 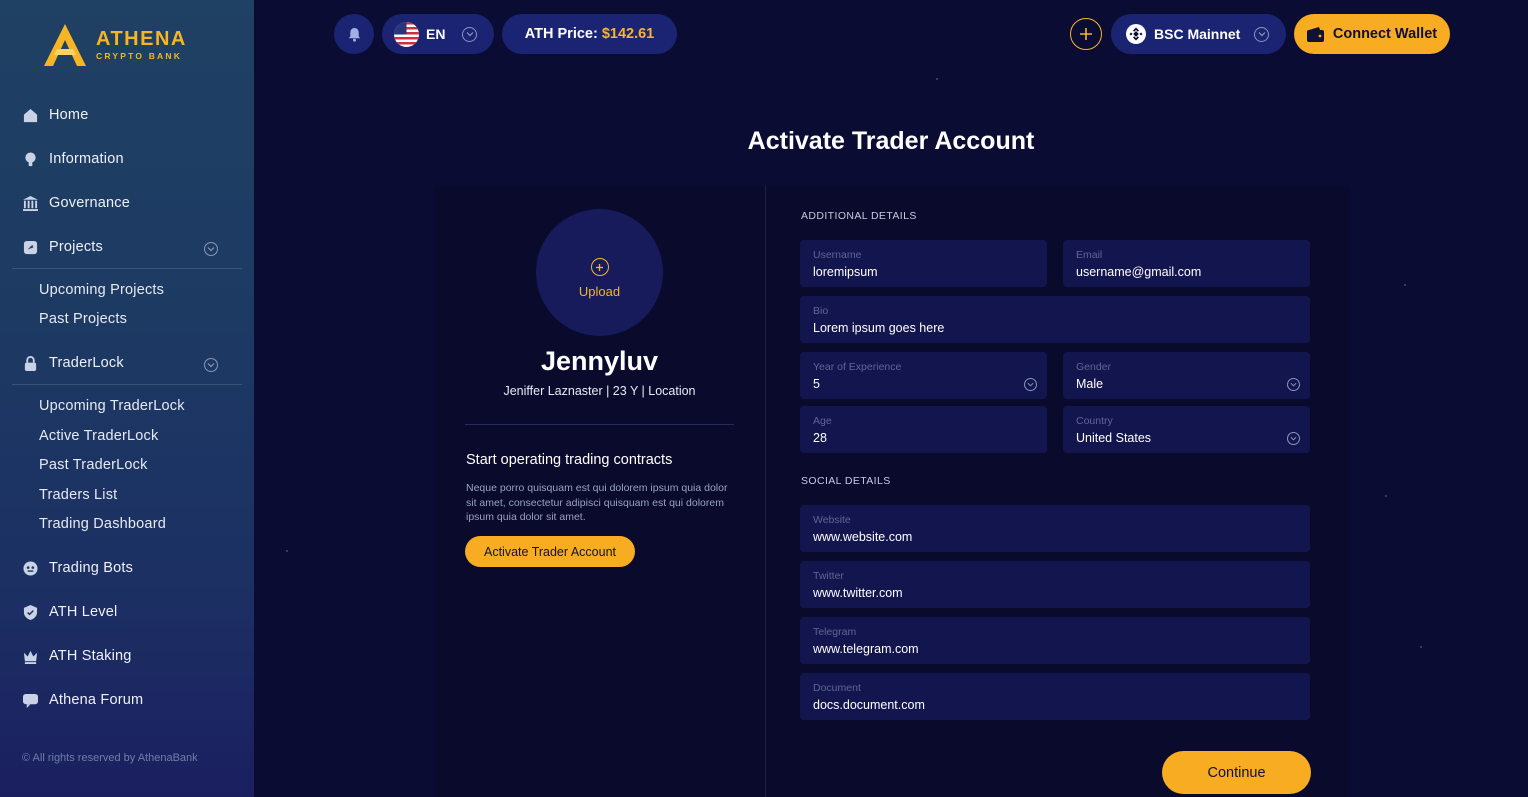 I want to click on username-field: Username loremipsum, so click(x=923, y=263).